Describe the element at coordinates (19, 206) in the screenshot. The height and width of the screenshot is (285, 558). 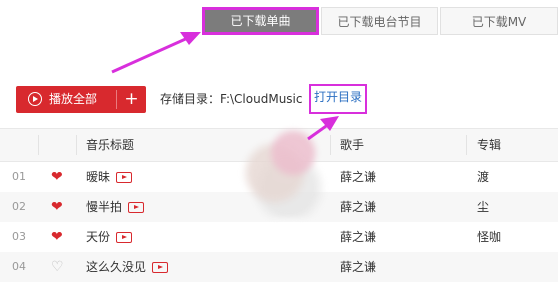
I see `track-number: 02` at that location.